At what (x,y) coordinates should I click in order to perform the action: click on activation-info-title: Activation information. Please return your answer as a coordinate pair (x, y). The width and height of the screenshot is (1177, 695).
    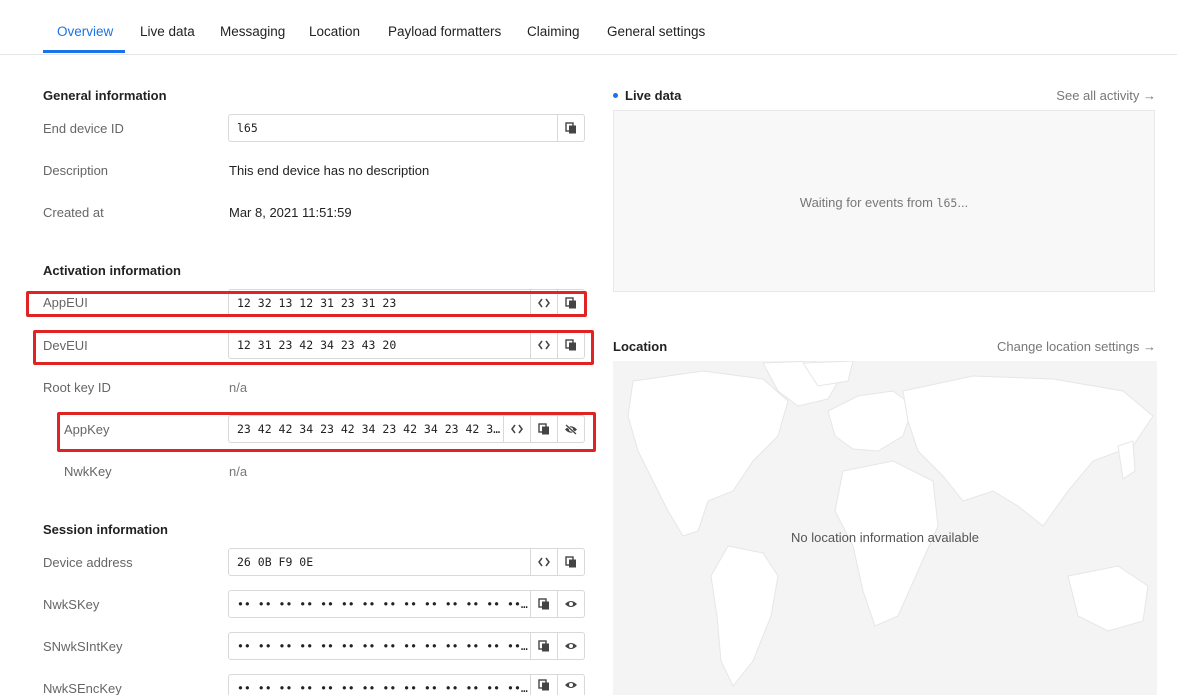
    Looking at the image, I should click on (112, 270).